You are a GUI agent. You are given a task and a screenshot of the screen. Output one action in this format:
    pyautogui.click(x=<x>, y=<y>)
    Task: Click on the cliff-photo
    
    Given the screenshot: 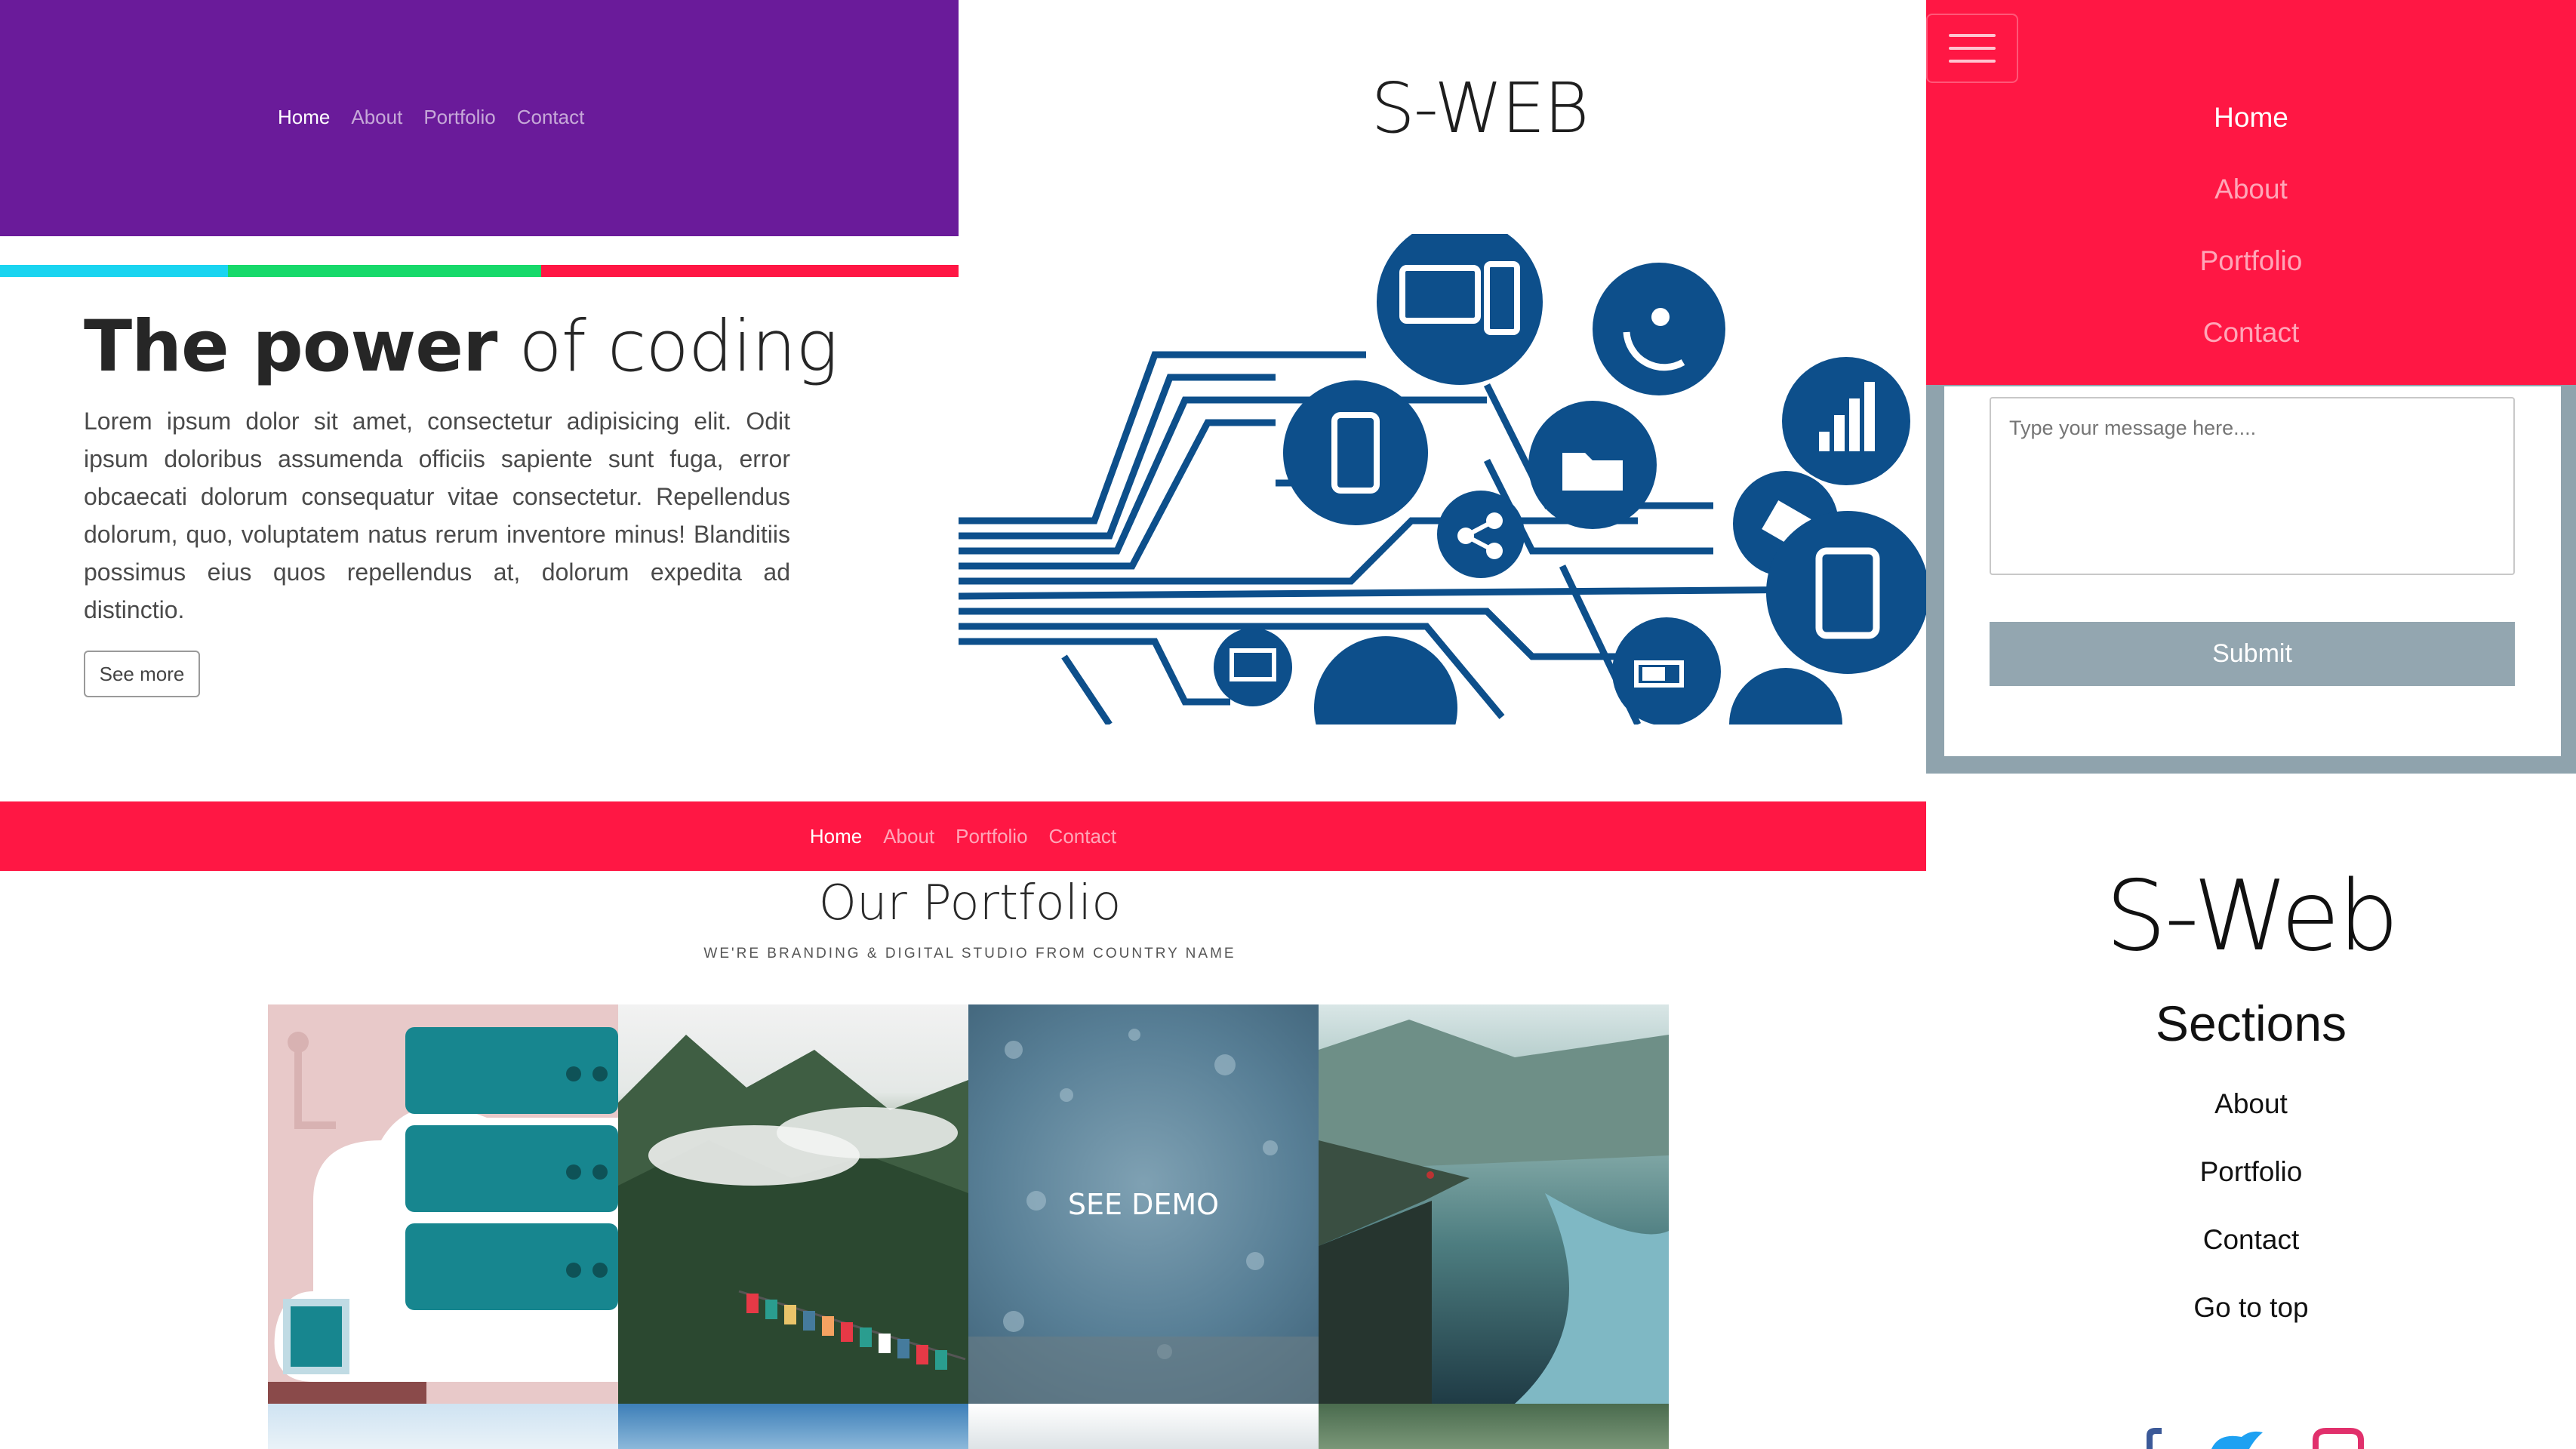 What is the action you would take?
    pyautogui.click(x=1494, y=1212)
    